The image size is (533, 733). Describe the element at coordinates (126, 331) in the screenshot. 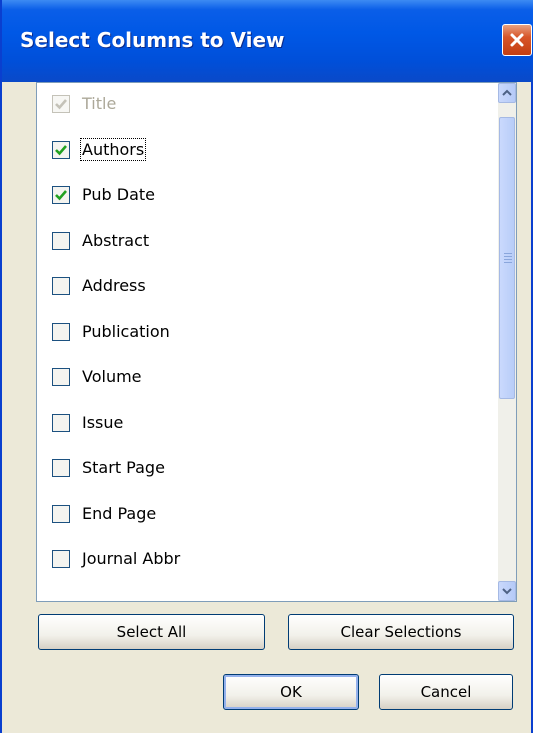

I see `column-label: Publication` at that location.